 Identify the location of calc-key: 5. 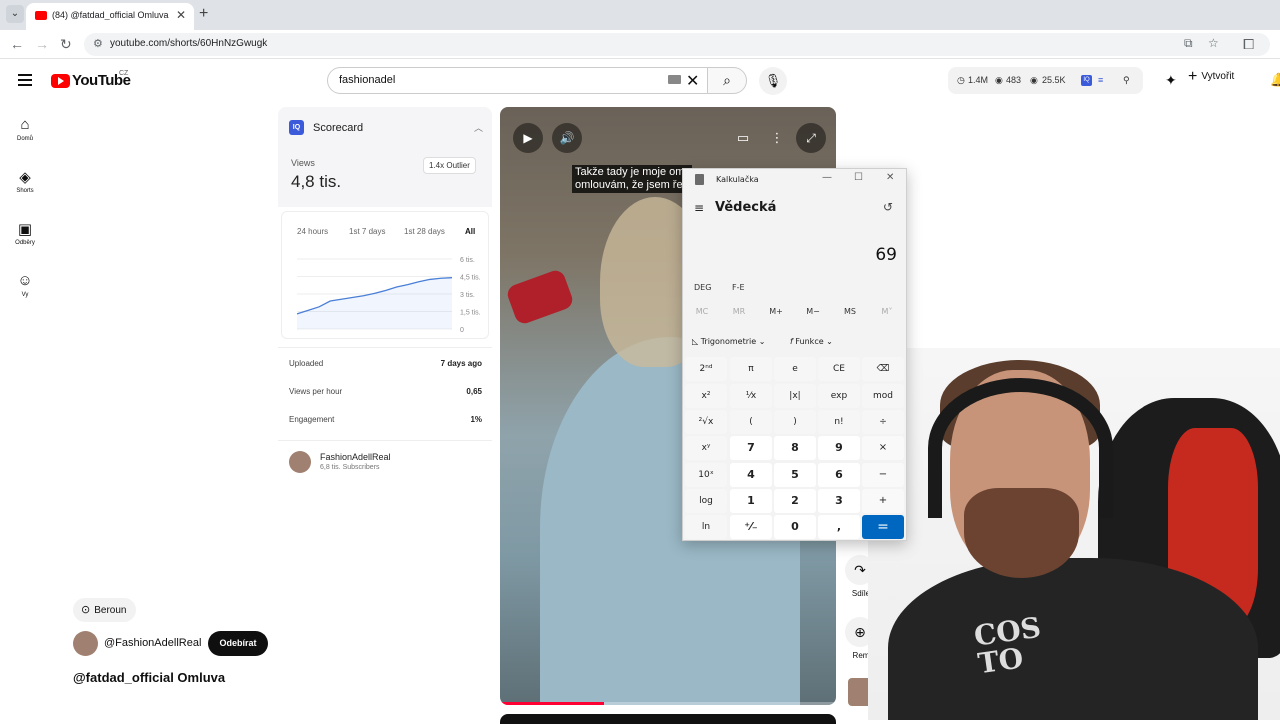
(795, 475).